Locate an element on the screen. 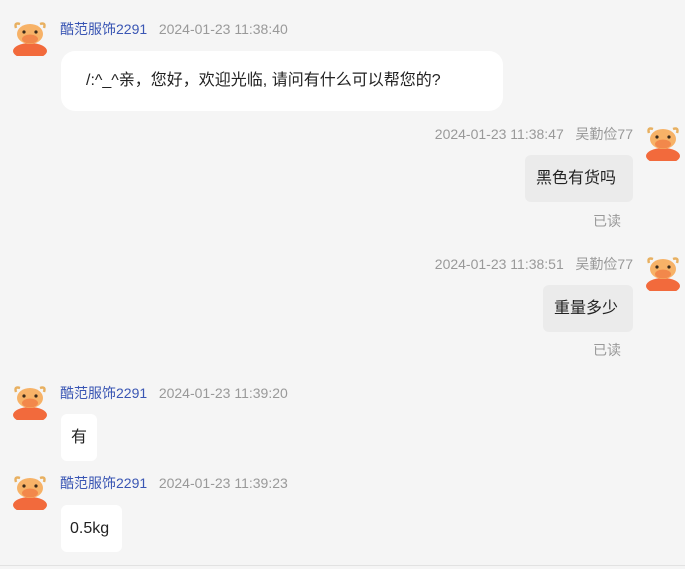 The width and height of the screenshot is (685, 569). message-meta: 酷范服饰2291 2024-01-23 11:39:23 is located at coordinates (174, 483).